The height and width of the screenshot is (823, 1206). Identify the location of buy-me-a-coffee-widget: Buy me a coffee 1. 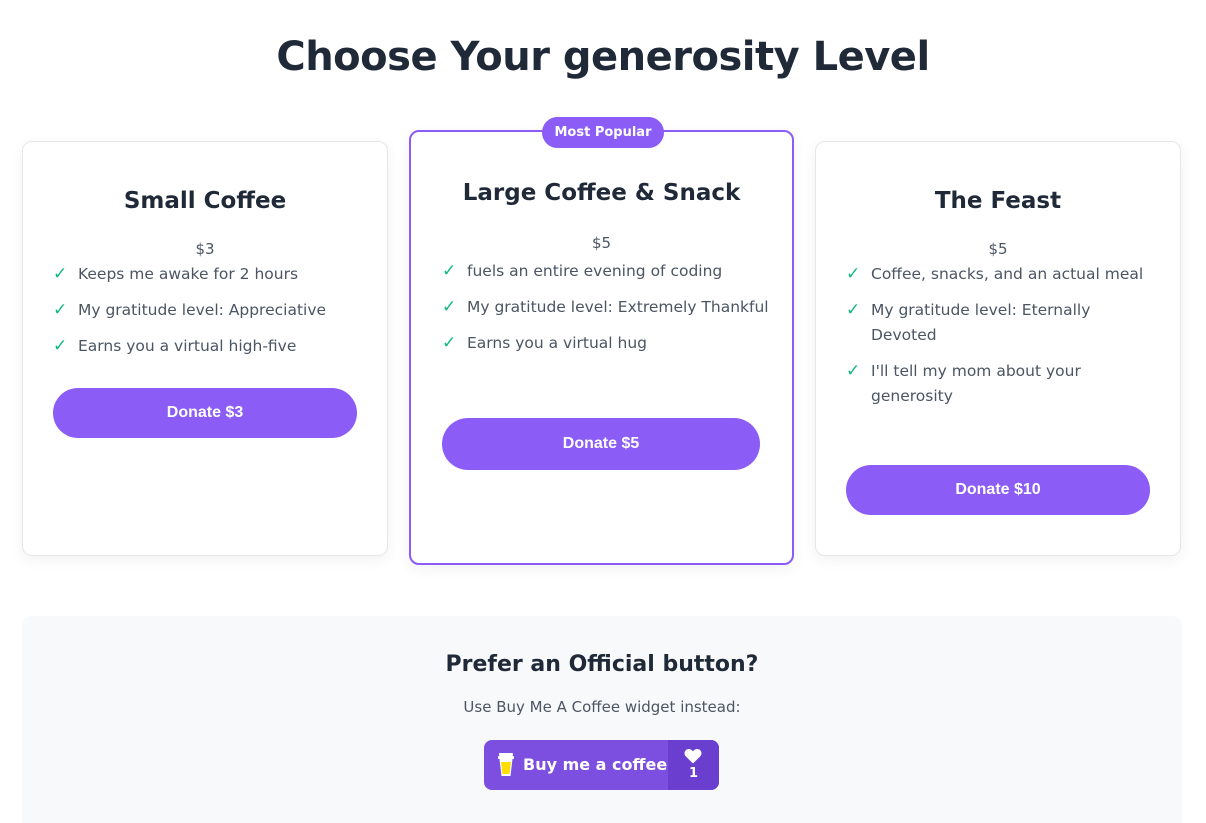
(601, 765).